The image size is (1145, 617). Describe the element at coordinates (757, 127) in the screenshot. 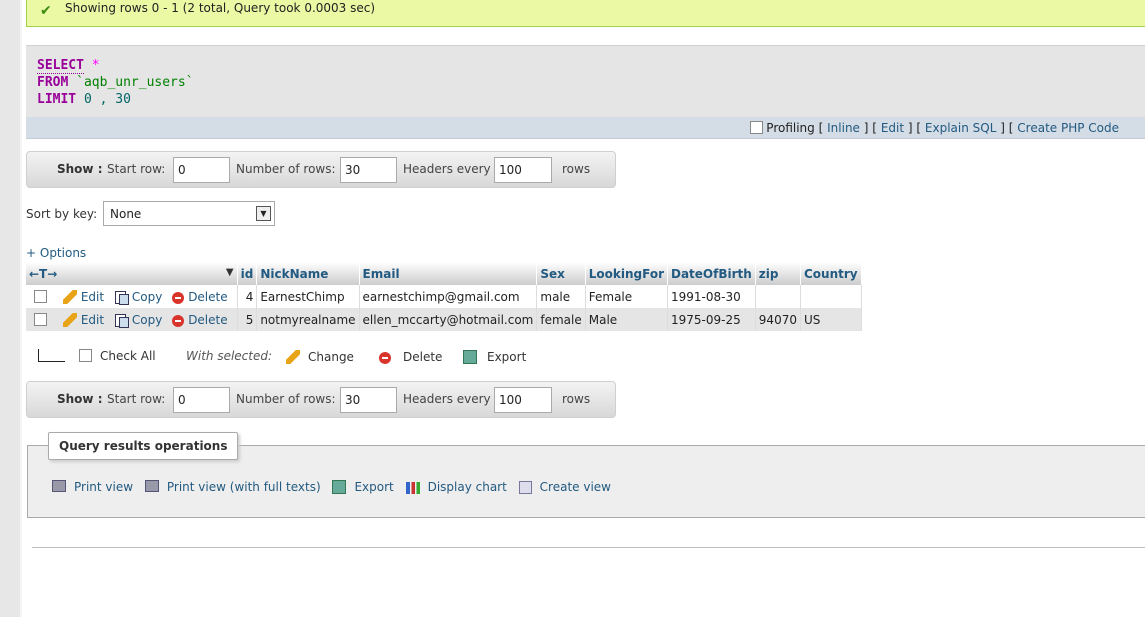

I see `profiling-checkbox` at that location.